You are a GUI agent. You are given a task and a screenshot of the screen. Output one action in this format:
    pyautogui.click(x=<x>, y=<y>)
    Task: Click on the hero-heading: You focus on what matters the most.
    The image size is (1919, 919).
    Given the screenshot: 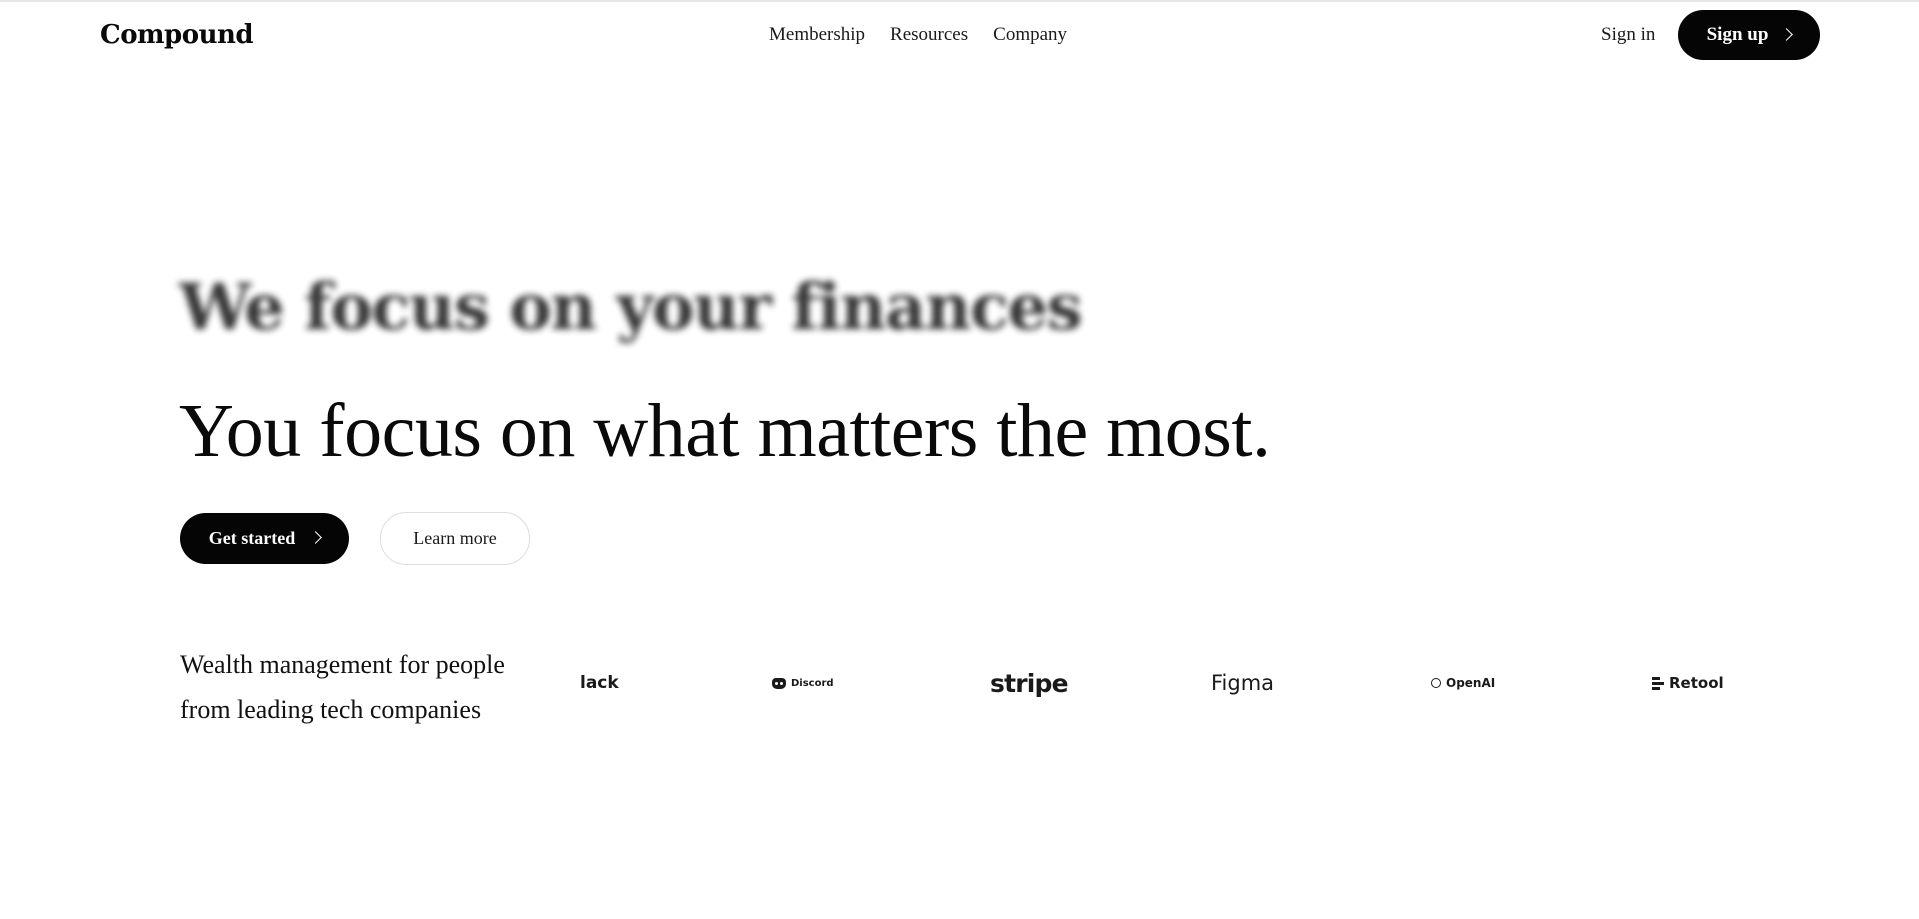 What is the action you would take?
    pyautogui.click(x=725, y=431)
    